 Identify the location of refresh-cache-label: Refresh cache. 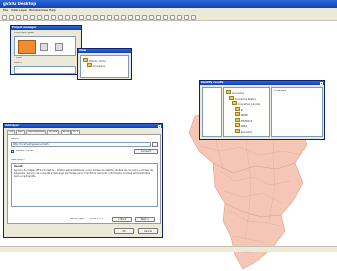
(24, 151).